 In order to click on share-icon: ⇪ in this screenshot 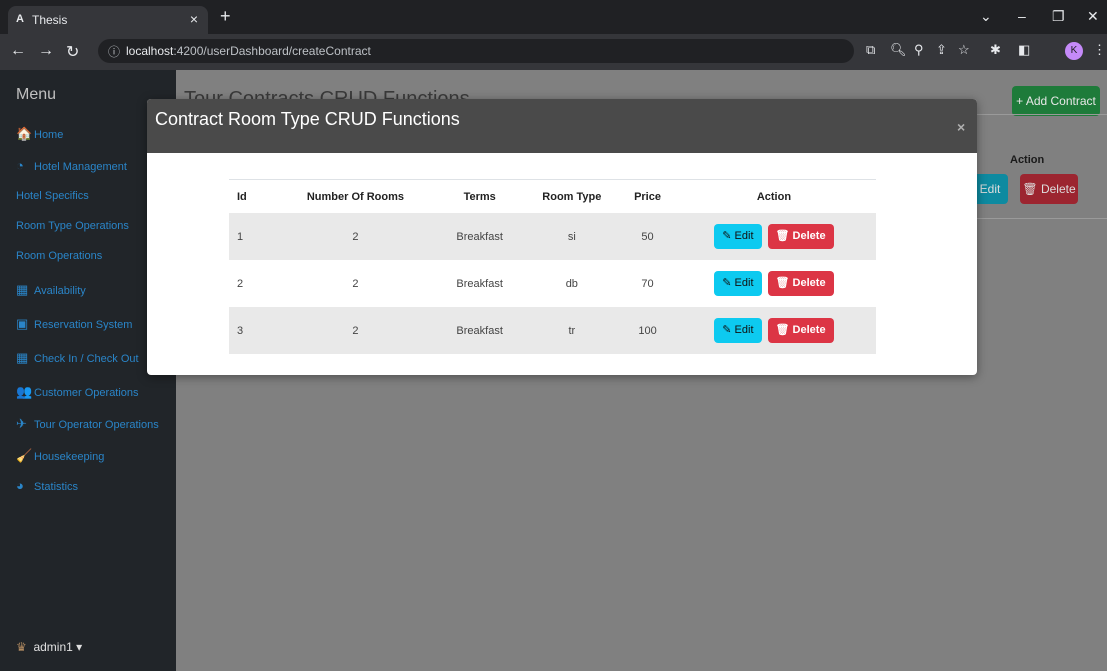, I will do `click(941, 50)`.